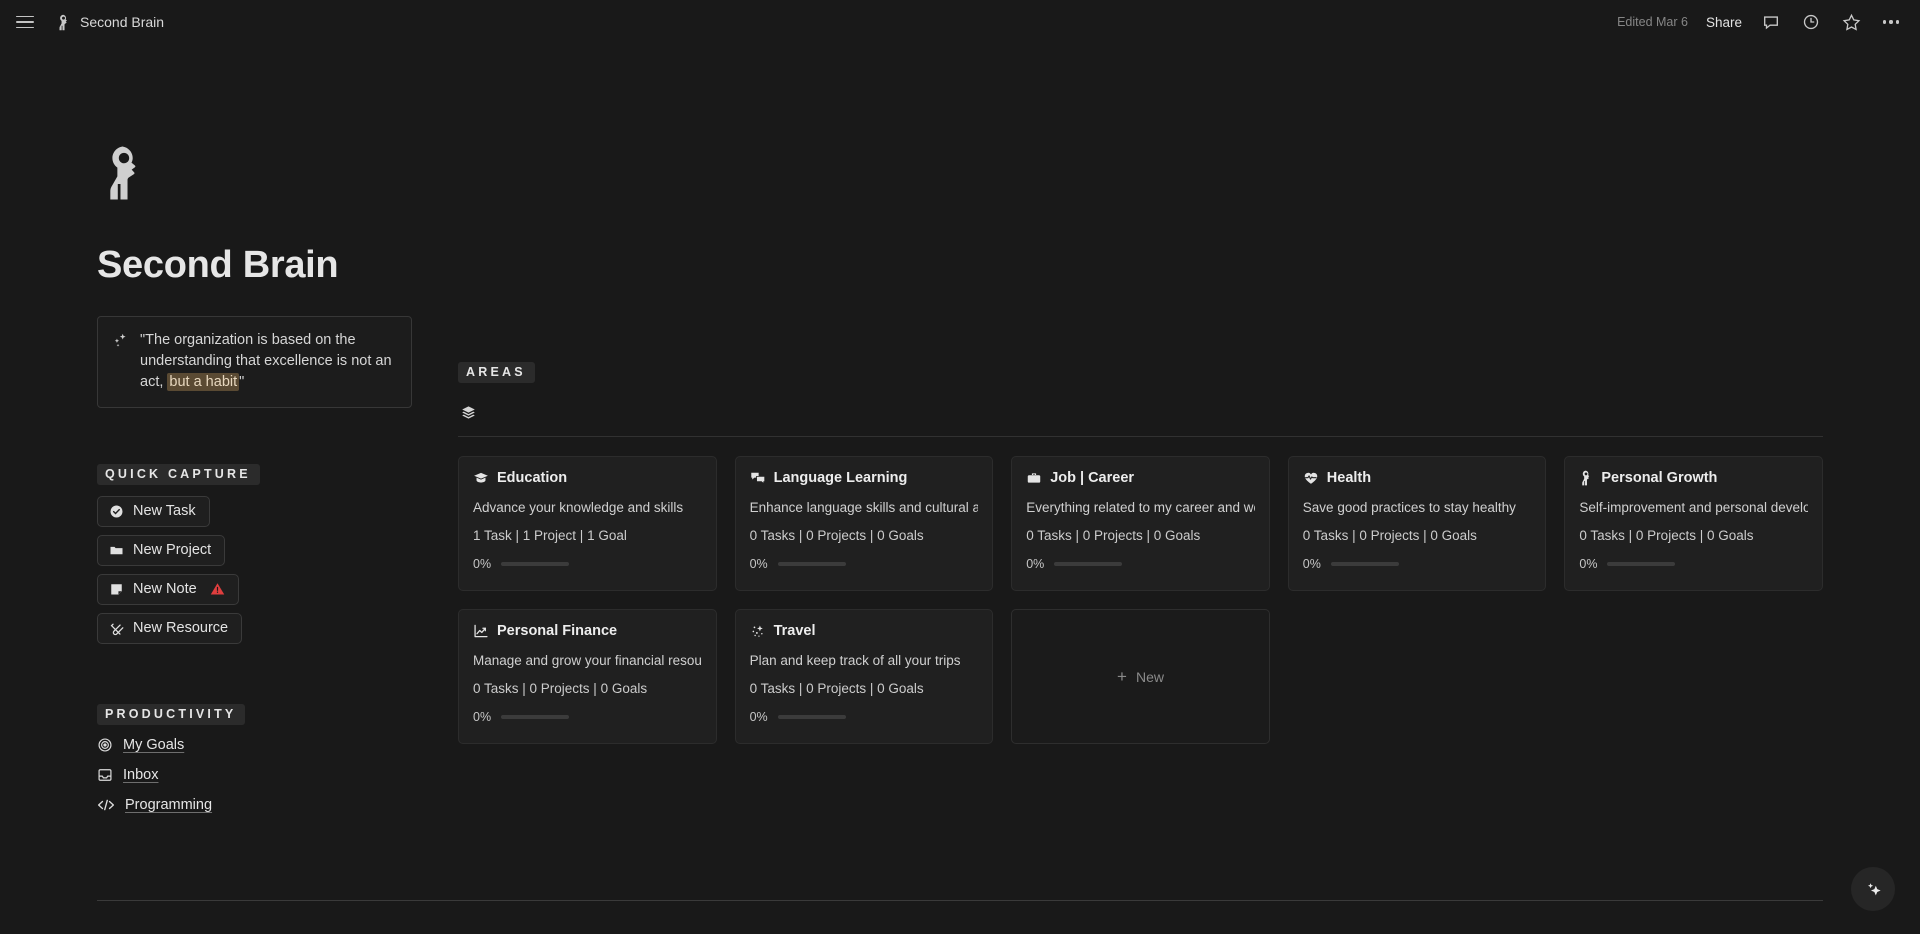 Image resolution: width=1920 pixels, height=934 pixels. I want to click on new-area-card-button: + New, so click(1140, 676).